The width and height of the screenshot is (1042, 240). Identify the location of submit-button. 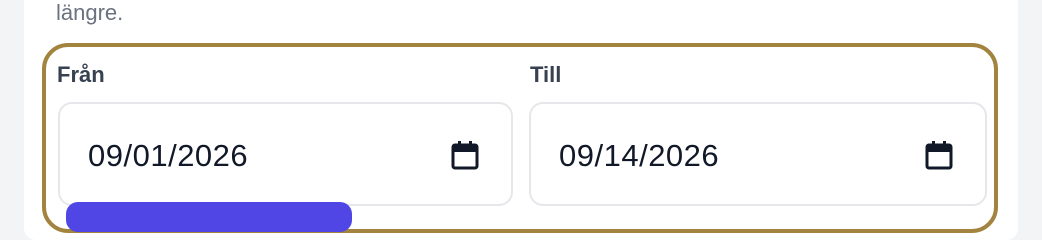
(209, 217).